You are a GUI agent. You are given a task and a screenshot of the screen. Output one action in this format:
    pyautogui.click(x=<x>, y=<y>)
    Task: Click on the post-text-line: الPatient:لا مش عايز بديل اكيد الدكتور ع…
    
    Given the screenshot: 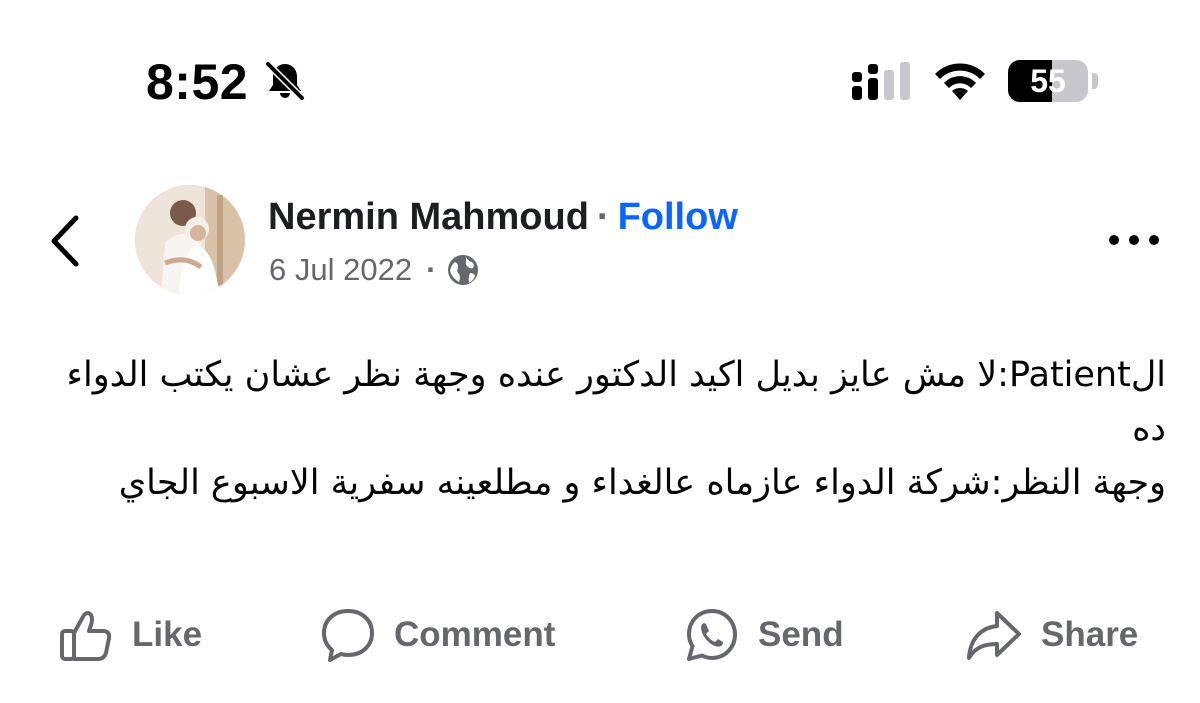 What is the action you would take?
    pyautogui.click(x=616, y=402)
    